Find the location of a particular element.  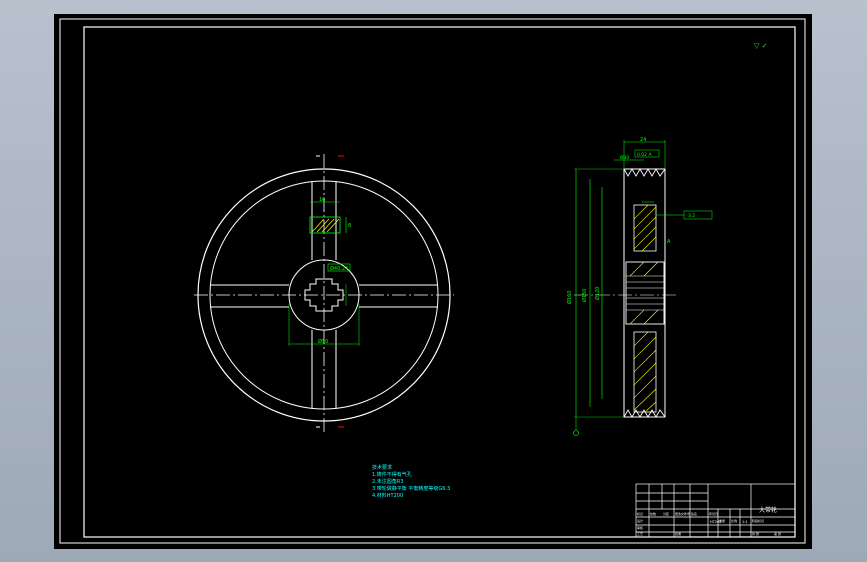

web-hatching-upper is located at coordinates (645, 228).